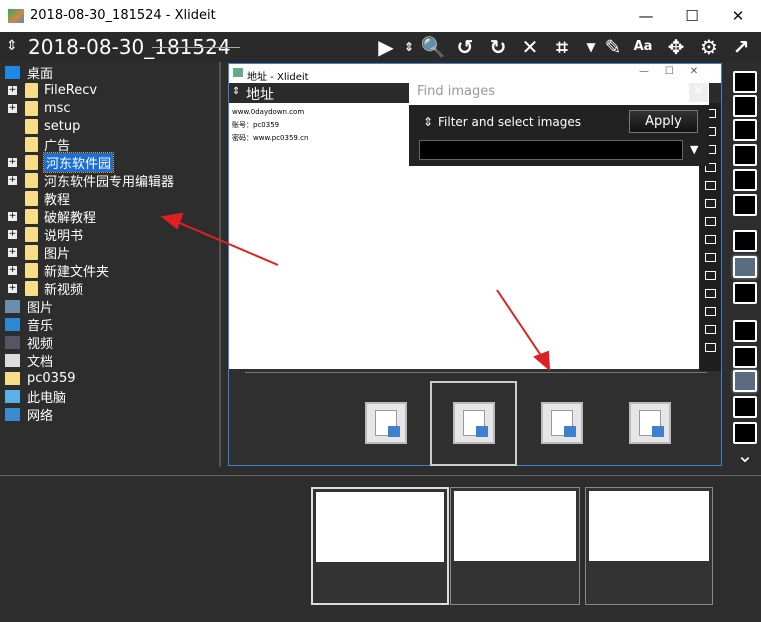 This screenshot has height=622, width=761. Describe the element at coordinates (562, 47) in the screenshot. I see `crop-icon: ⌗` at that location.